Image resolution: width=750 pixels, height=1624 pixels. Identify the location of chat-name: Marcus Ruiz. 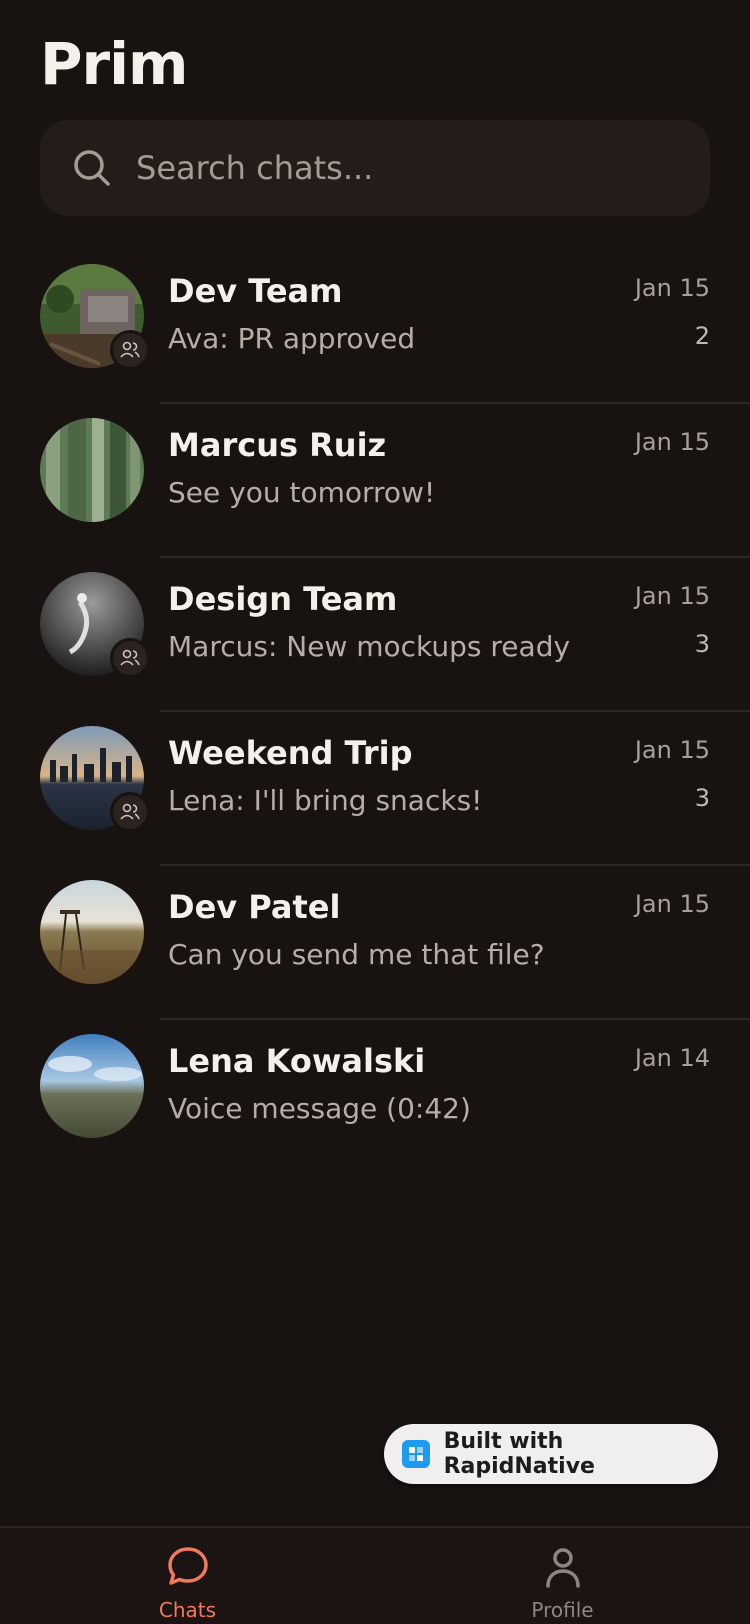
(277, 445).